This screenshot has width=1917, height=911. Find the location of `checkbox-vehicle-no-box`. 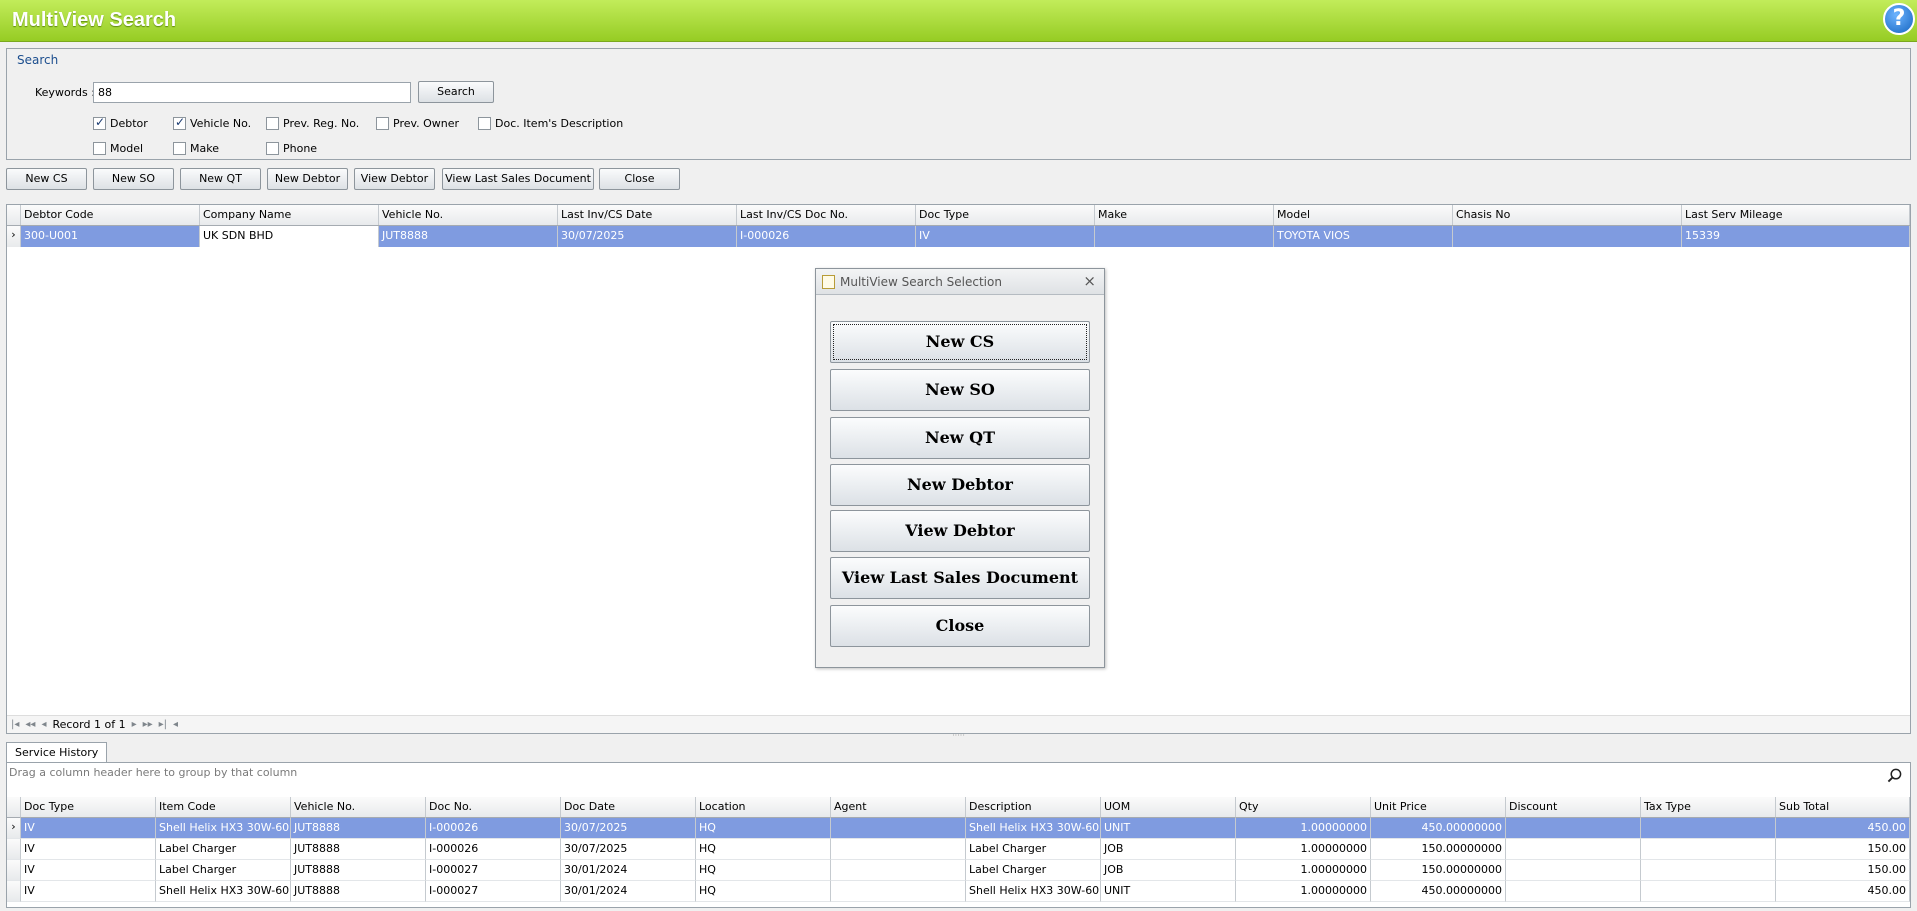

checkbox-vehicle-no-box is located at coordinates (179, 122).